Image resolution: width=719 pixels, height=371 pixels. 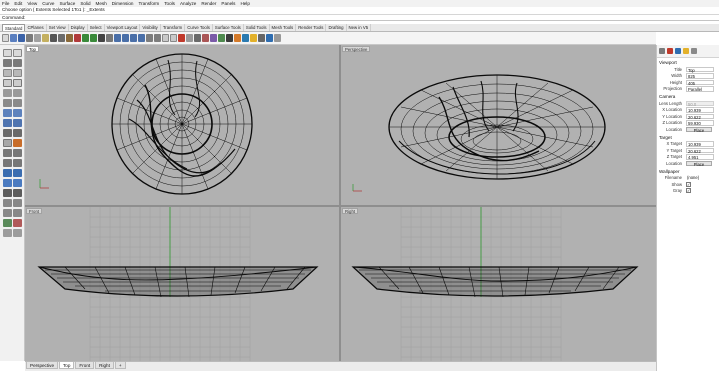 I want to click on array-icon, so click(x=17, y=193).